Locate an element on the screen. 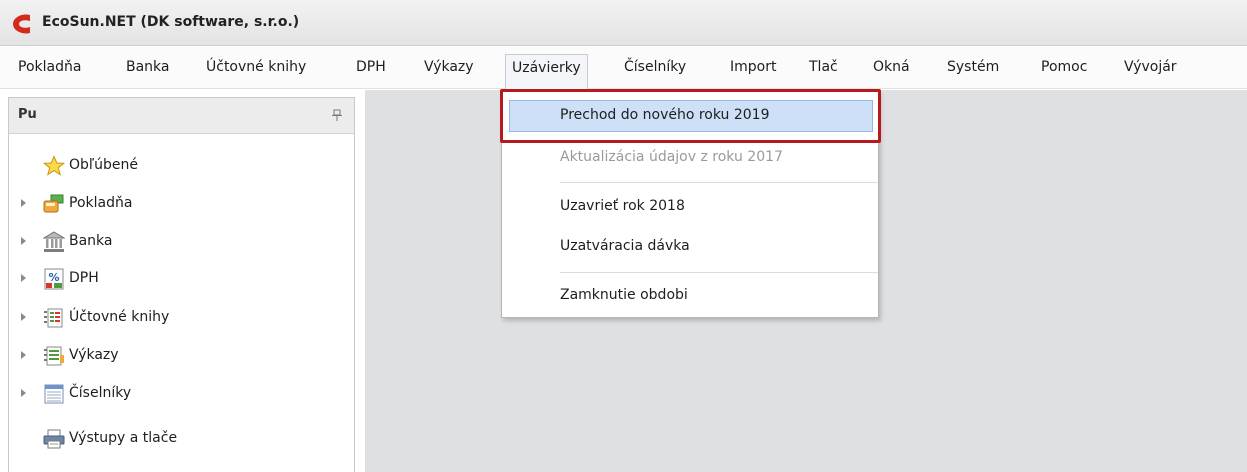  menu-item-uzatvaracia-davka: Uzatváracia dávka is located at coordinates (690, 247).